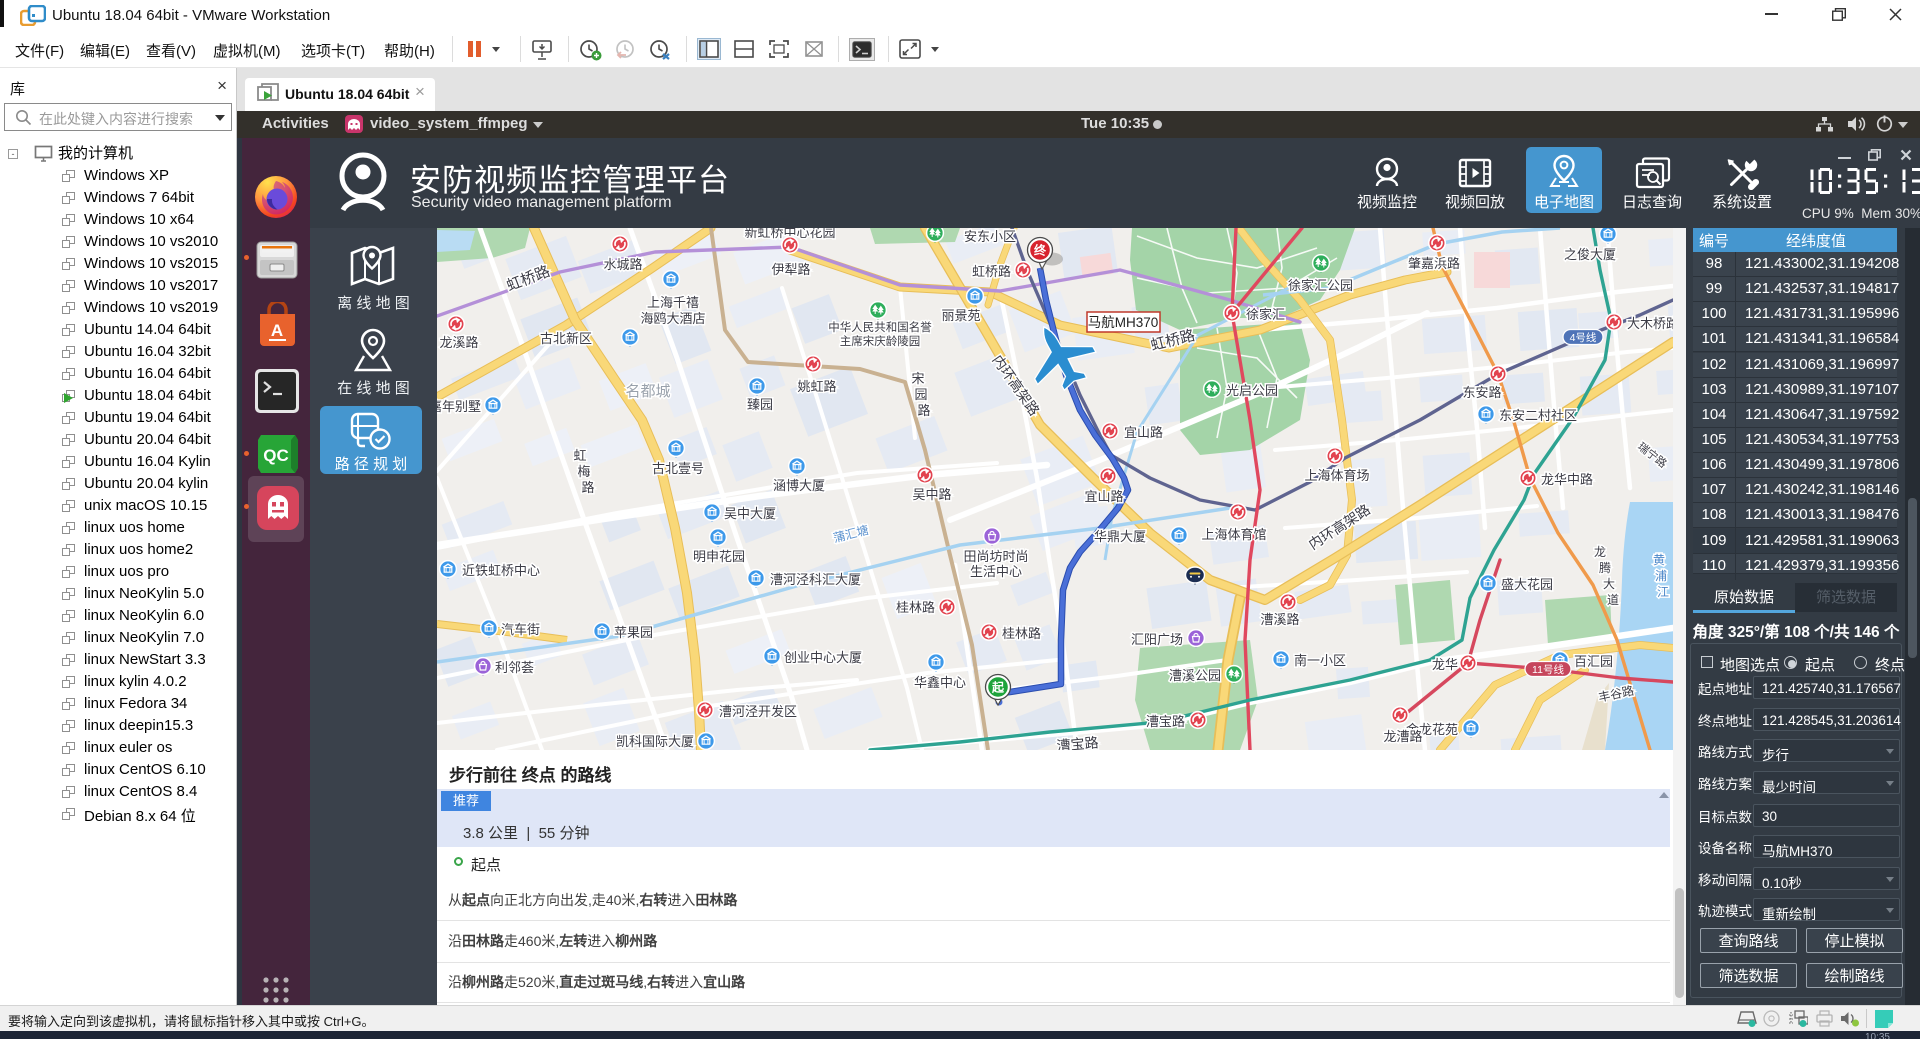 The image size is (1920, 1039). What do you see at coordinates (880, 327) in the screenshot?
I see `svg-text: 中华人民共和国名誉` at bounding box center [880, 327].